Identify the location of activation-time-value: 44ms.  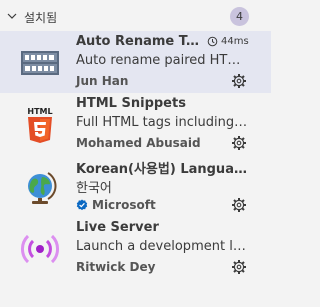
(235, 41).